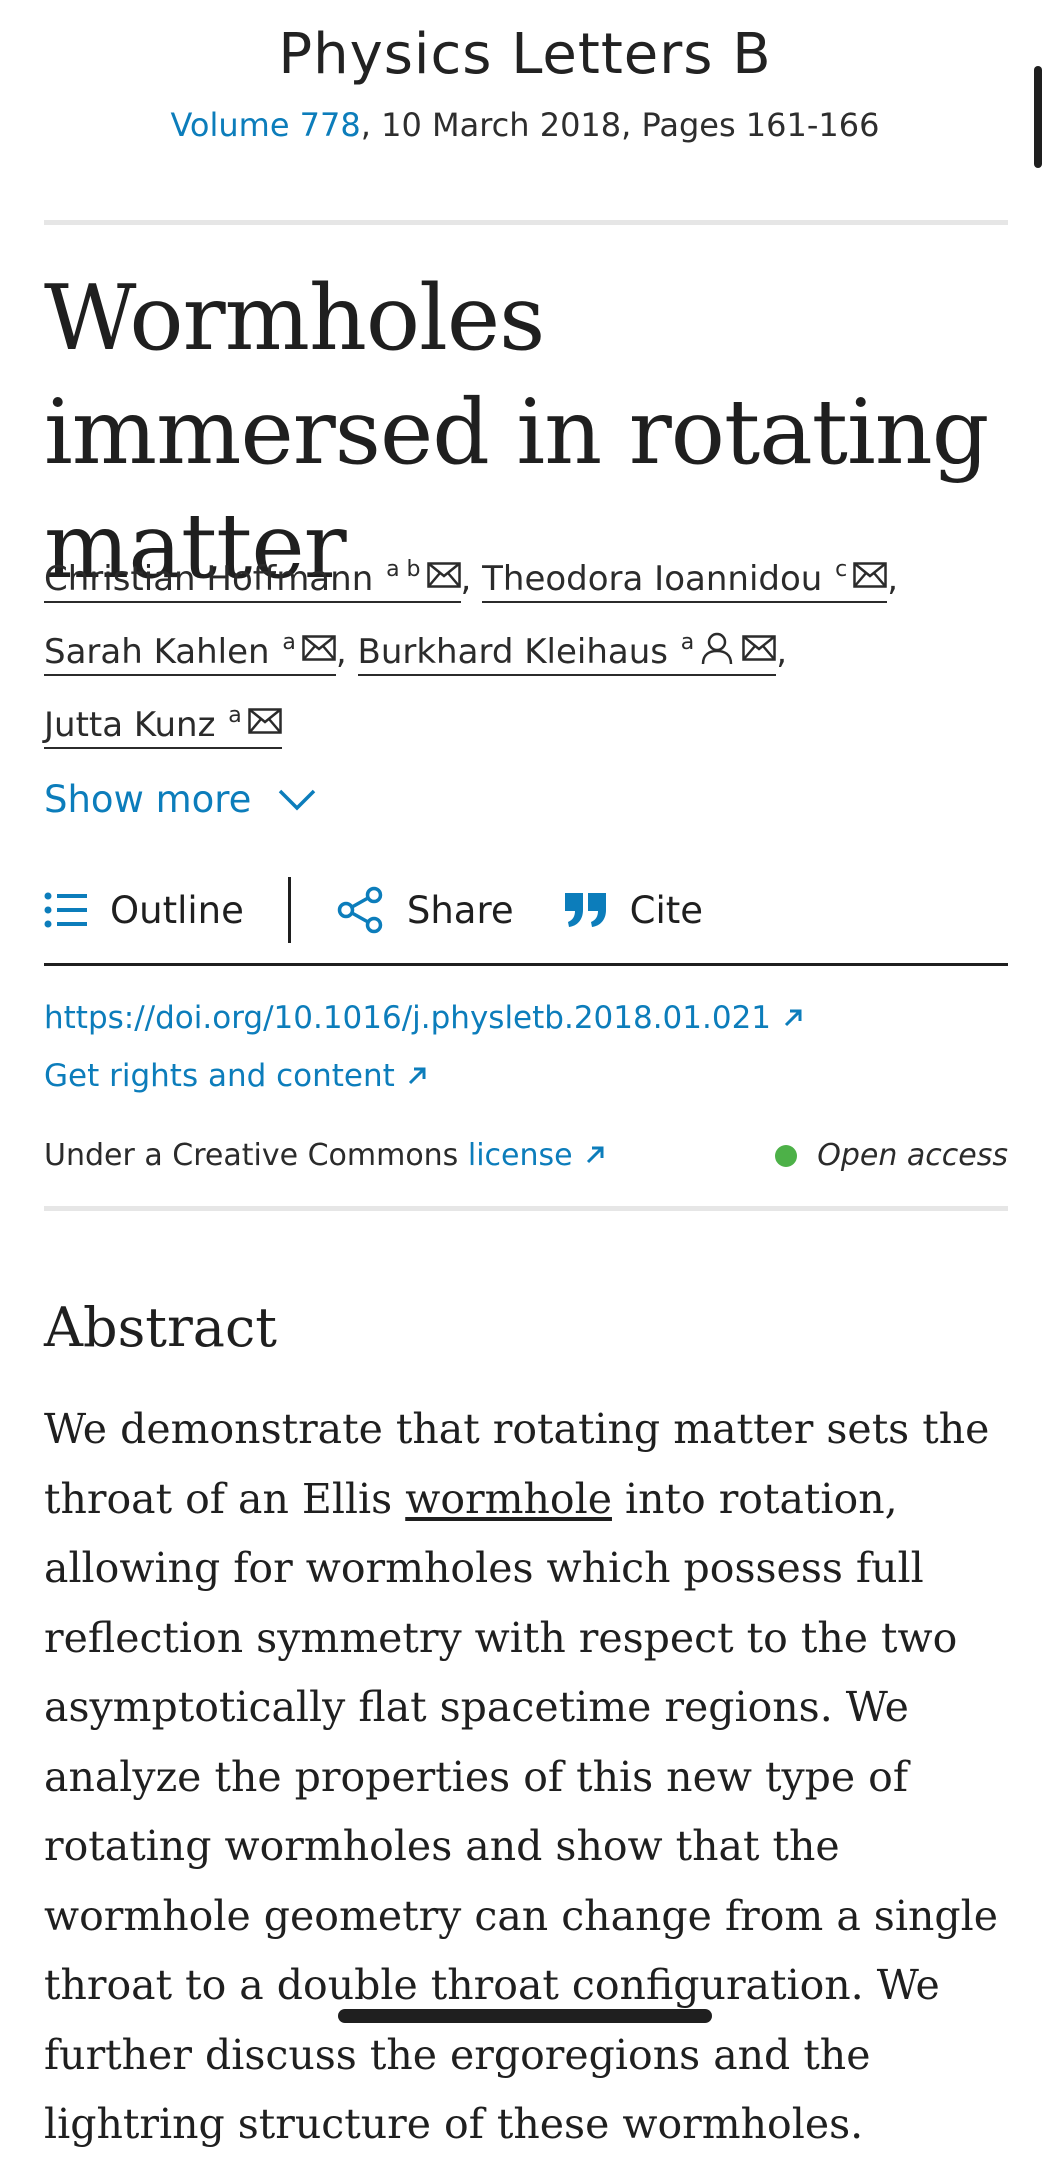  Describe the element at coordinates (512, 652) in the screenshot. I see `author-name: Burkhard Kleihaus` at that location.